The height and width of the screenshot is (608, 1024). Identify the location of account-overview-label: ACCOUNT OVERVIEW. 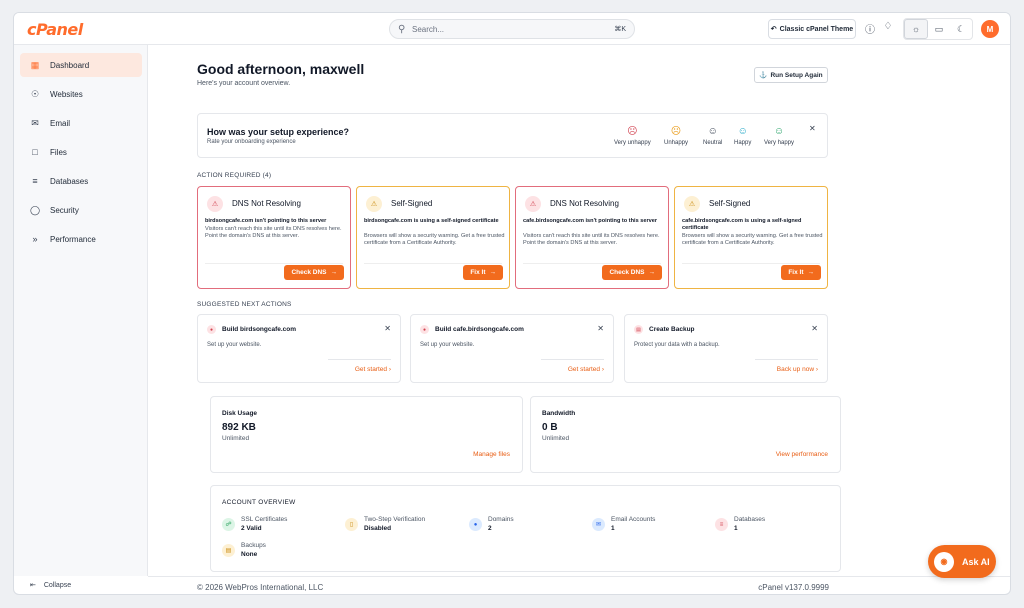
(259, 502).